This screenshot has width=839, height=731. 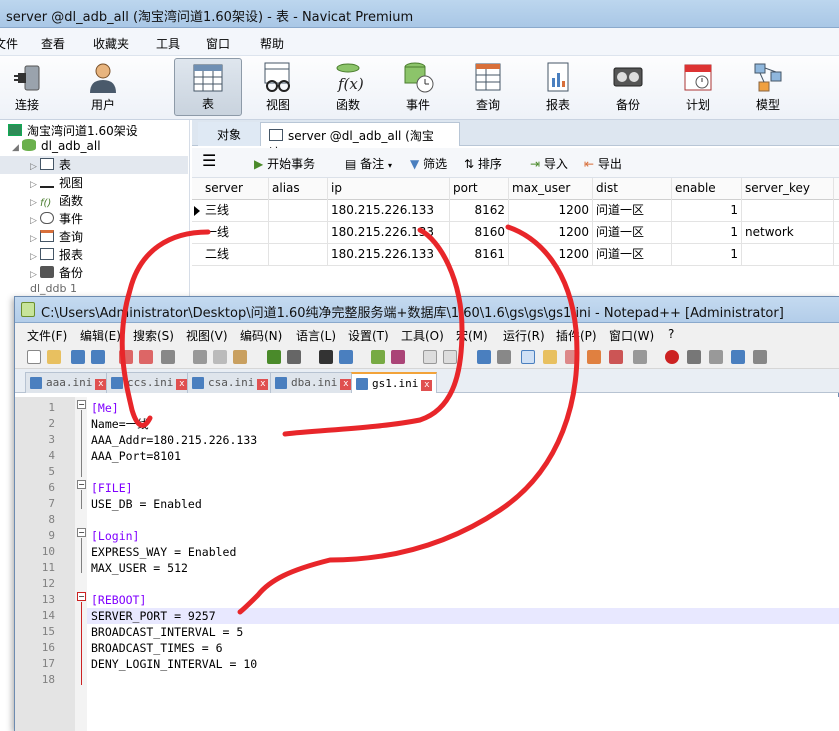 What do you see at coordinates (422, 335) in the screenshot?
I see `np-menu-tools: 工具(O)` at bounding box center [422, 335].